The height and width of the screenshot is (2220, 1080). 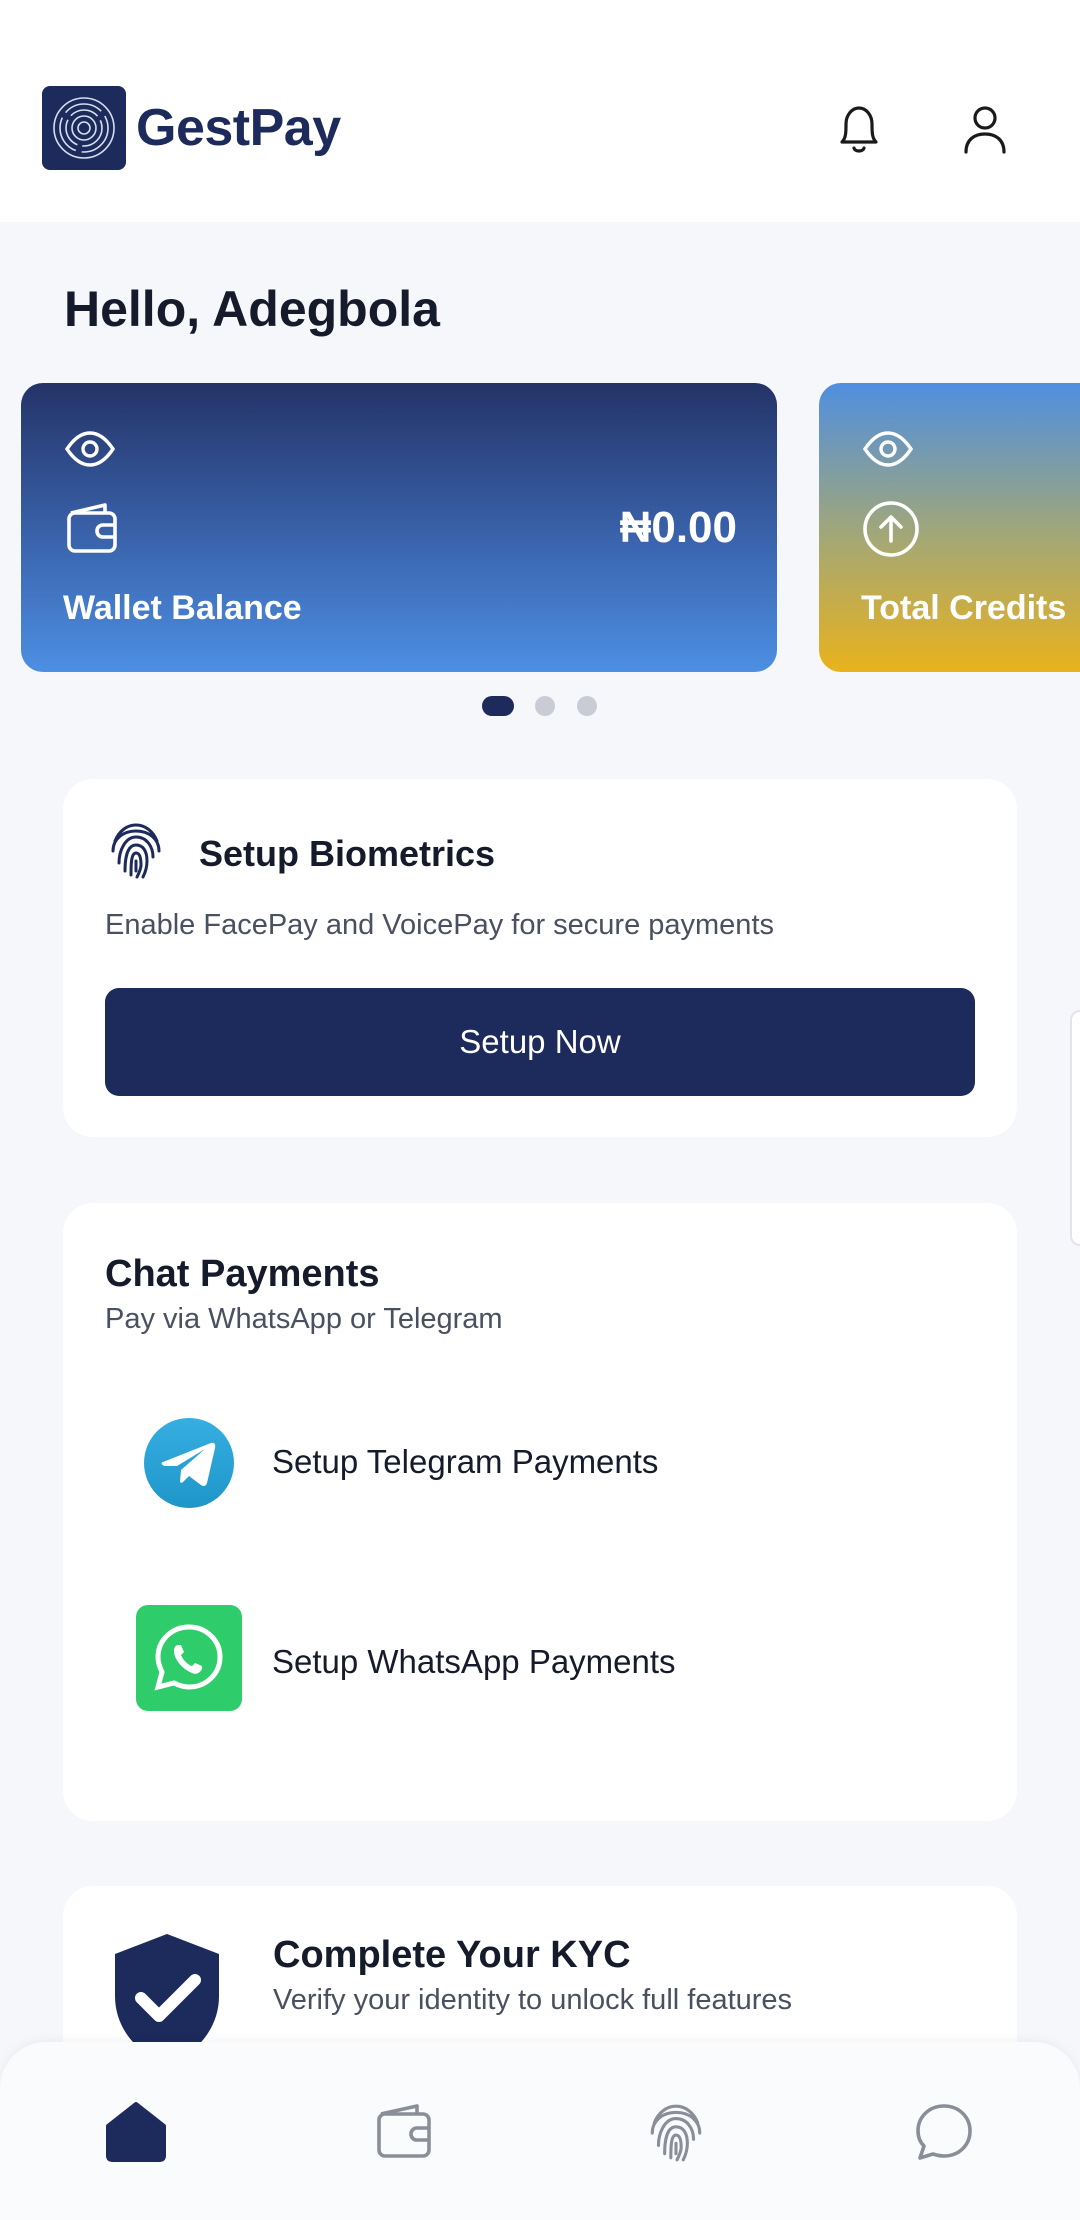 I want to click on chat-payments-subtitle: Pay via WhatsApp or Telegram, so click(x=304, y=1319).